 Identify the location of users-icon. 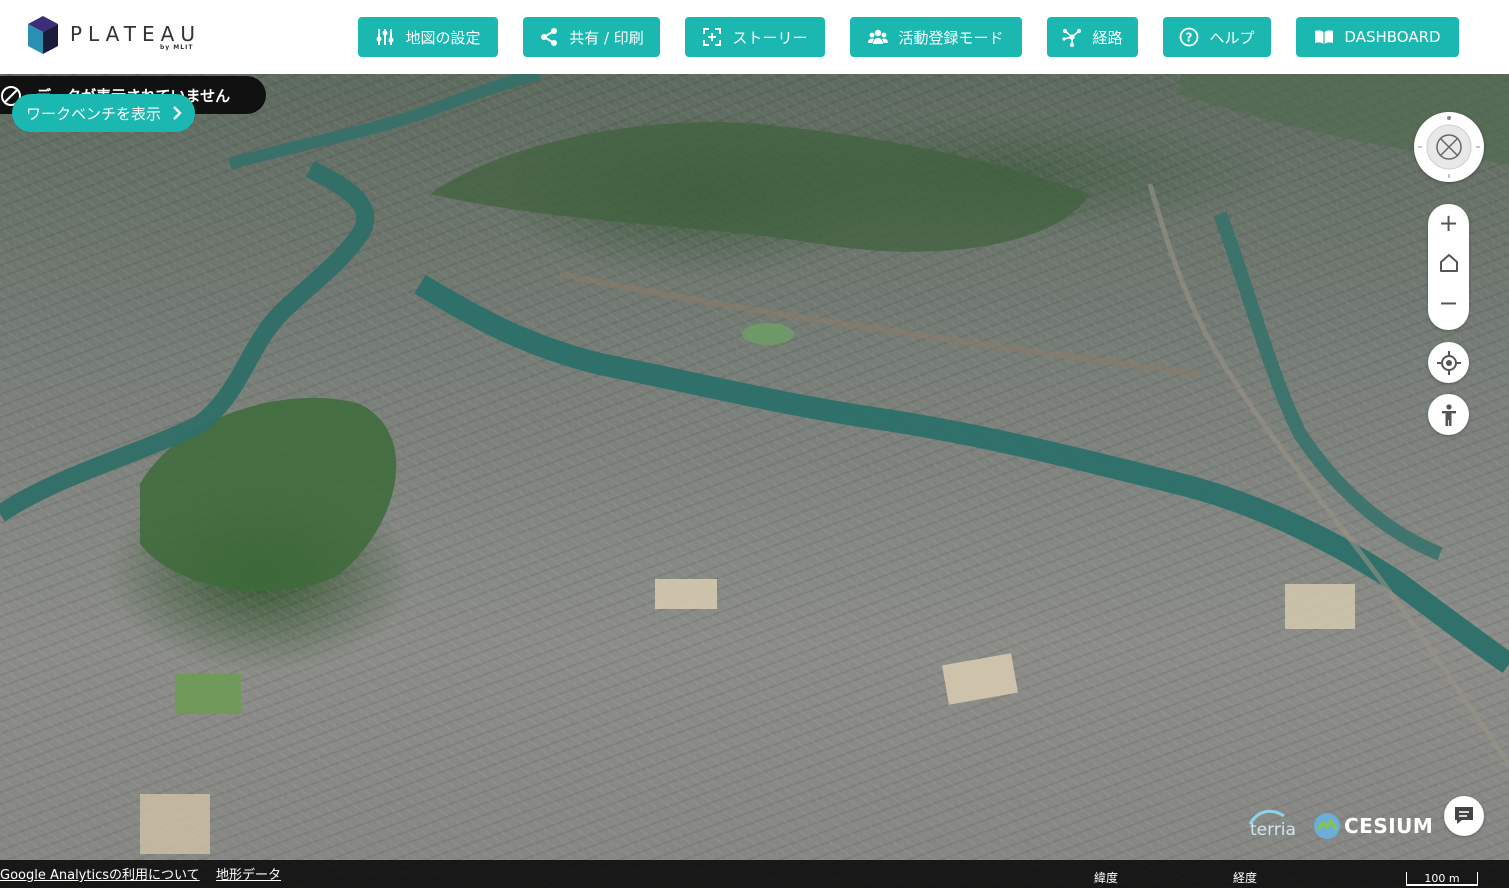
(878, 37).